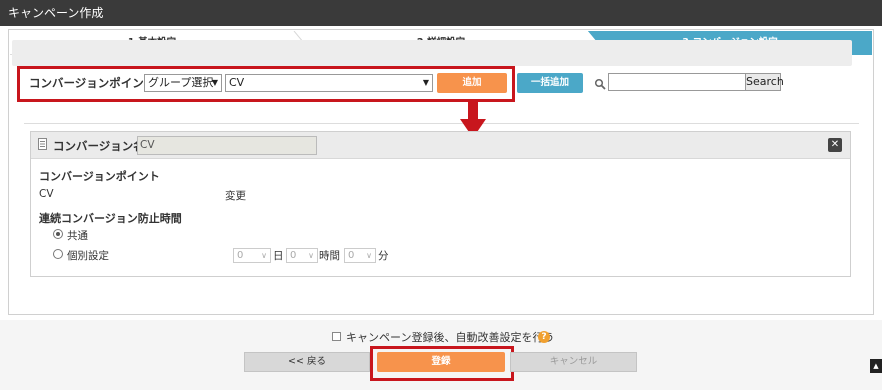  I want to click on change-link: 変更, so click(235, 195).